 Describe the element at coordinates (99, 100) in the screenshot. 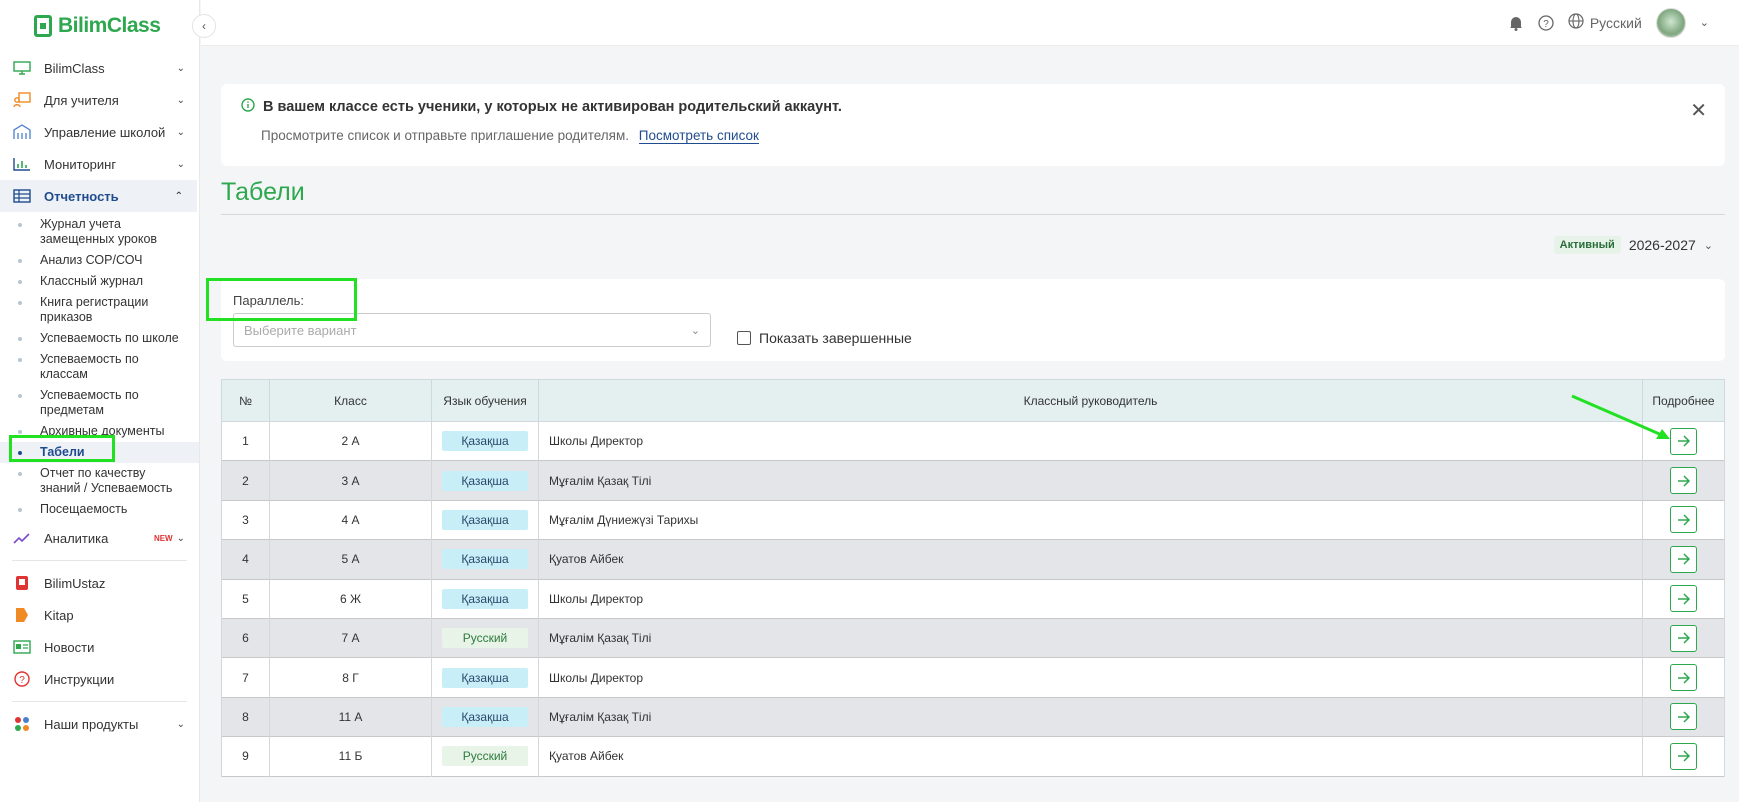

I see `sidebar-item-teacher: Для учителя ⌄` at that location.